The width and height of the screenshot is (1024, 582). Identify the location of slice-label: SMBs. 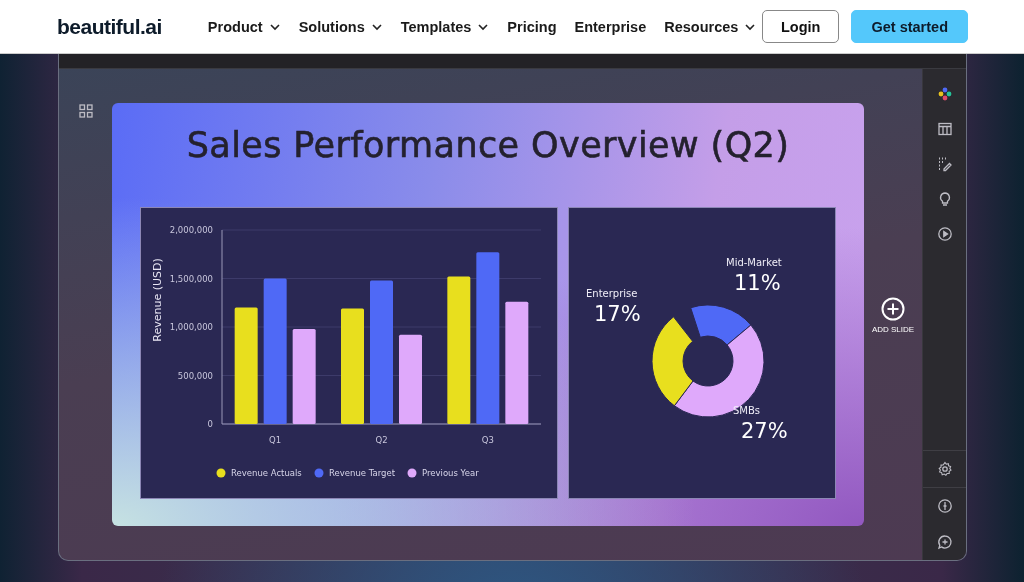
(747, 410).